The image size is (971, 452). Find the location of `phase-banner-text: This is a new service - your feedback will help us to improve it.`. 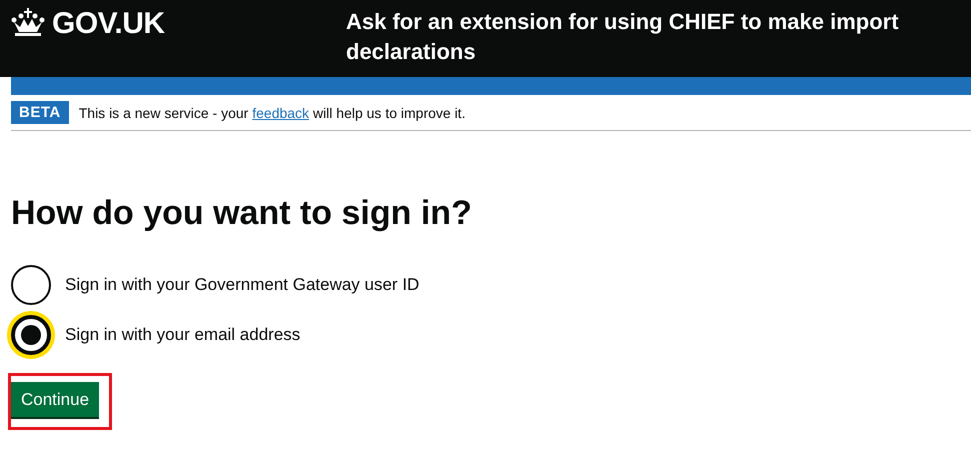

phase-banner-text: This is a new service - your feedback will help us to improve it. is located at coordinates (272, 112).